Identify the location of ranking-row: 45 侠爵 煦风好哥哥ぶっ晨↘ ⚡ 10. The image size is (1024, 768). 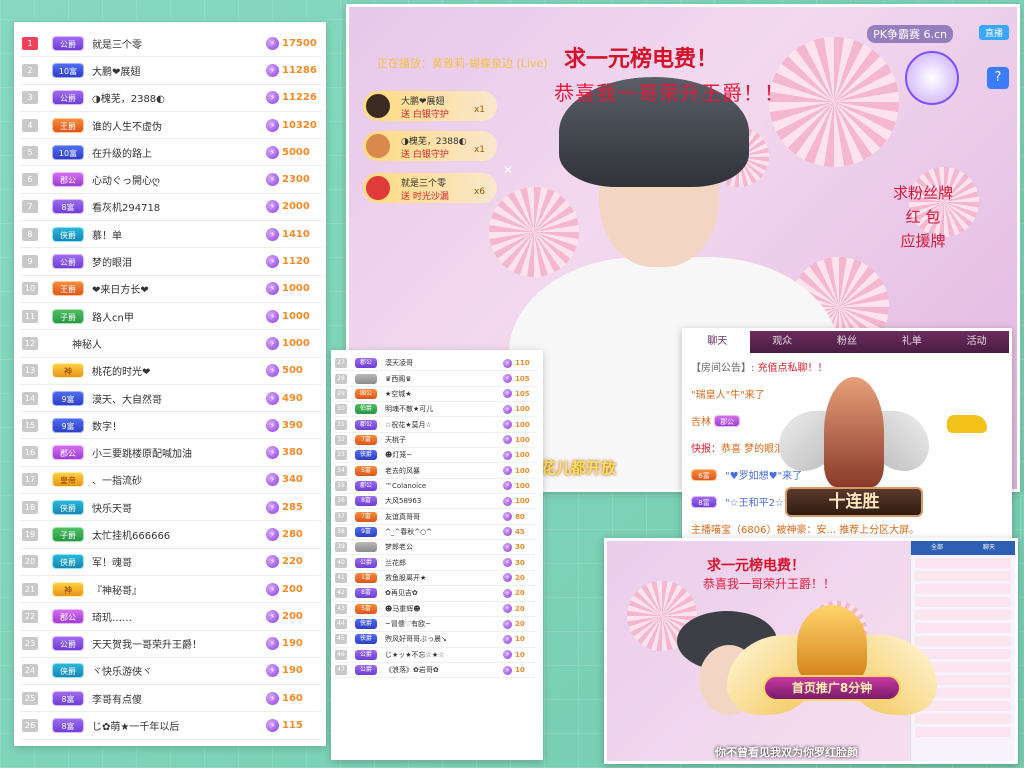
(436, 640).